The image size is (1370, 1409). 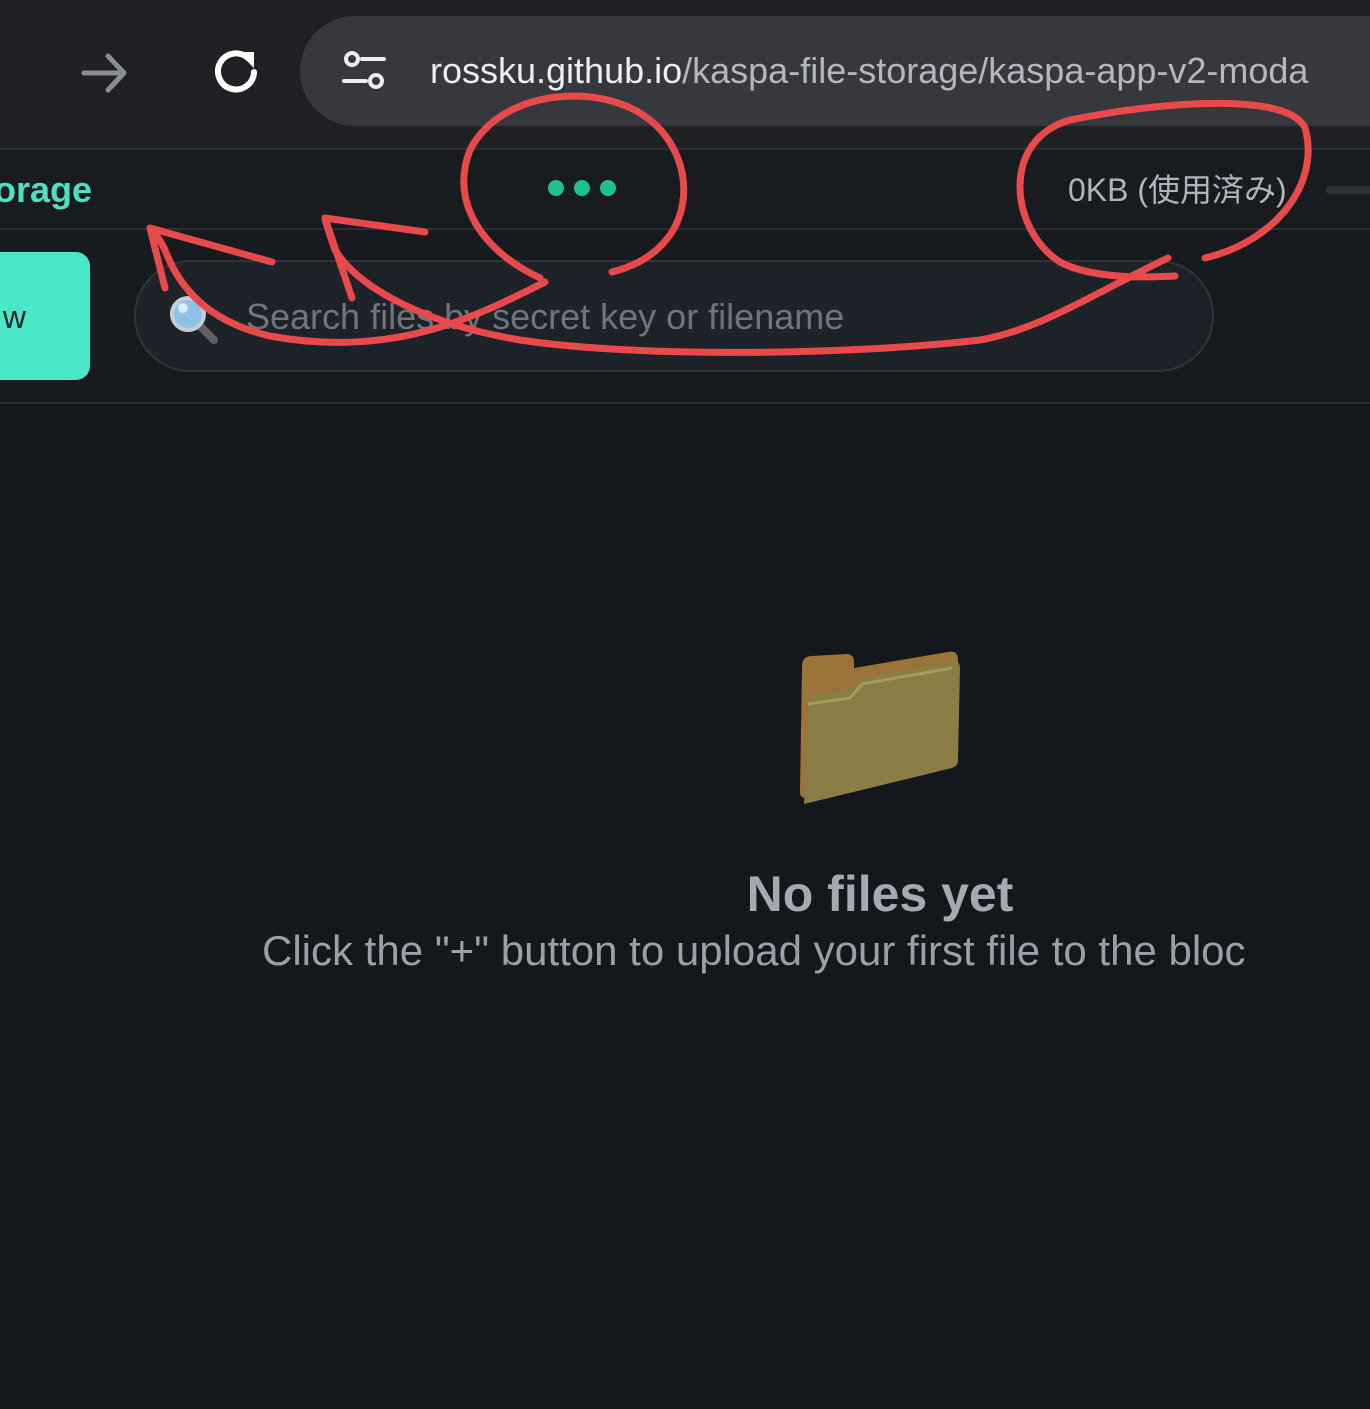 I want to click on tune-icon, so click(x=364, y=71).